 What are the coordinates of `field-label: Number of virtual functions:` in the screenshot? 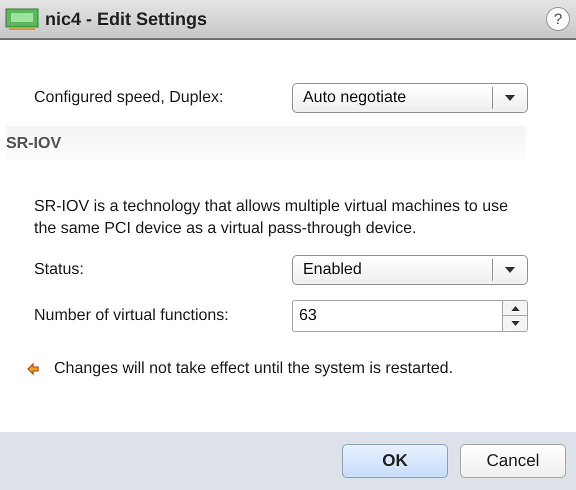 It's located at (132, 316).